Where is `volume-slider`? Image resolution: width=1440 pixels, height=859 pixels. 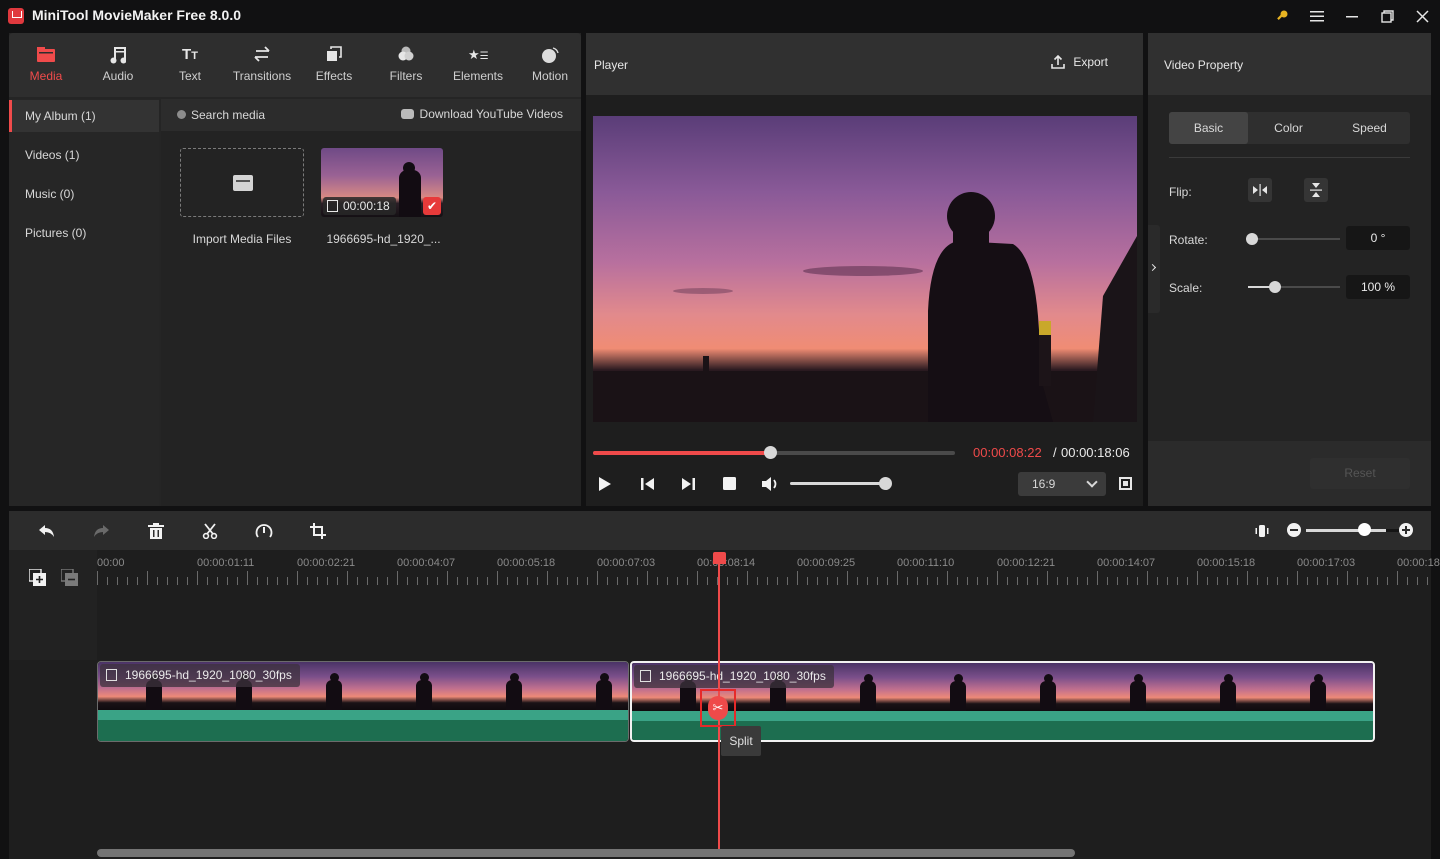 volume-slider is located at coordinates (841, 483).